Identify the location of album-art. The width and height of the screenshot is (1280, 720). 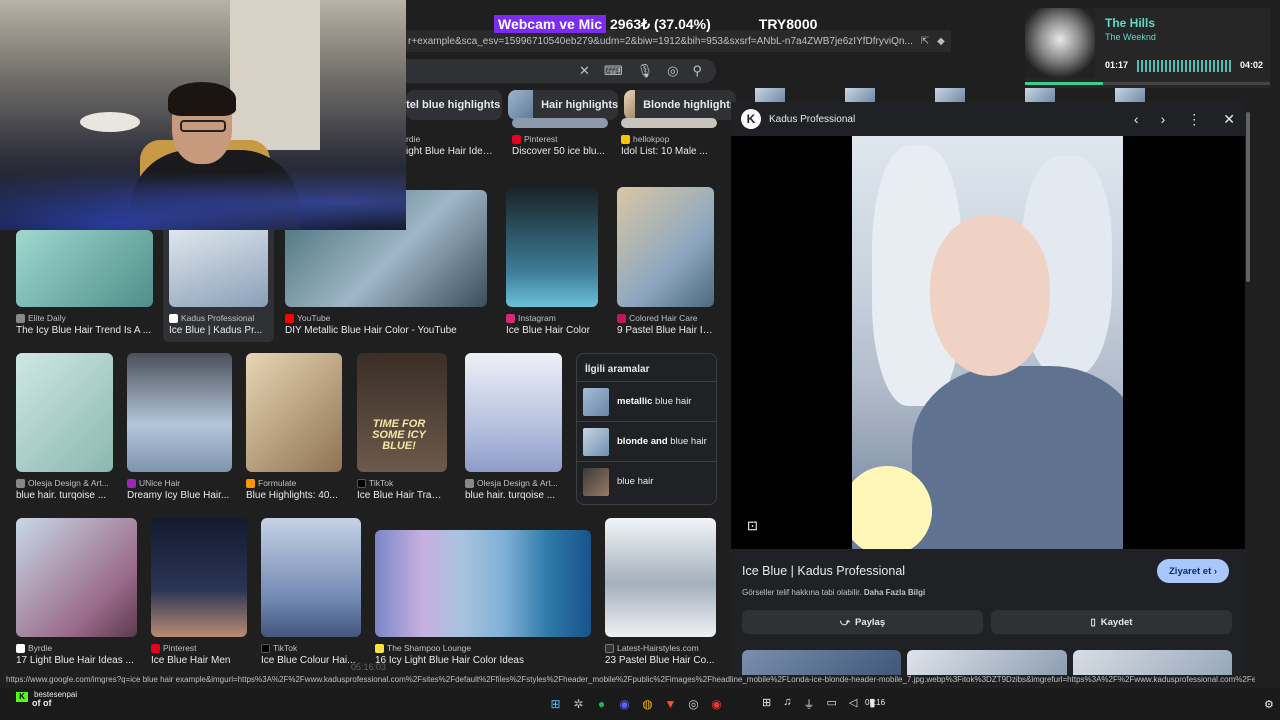
(1060, 43).